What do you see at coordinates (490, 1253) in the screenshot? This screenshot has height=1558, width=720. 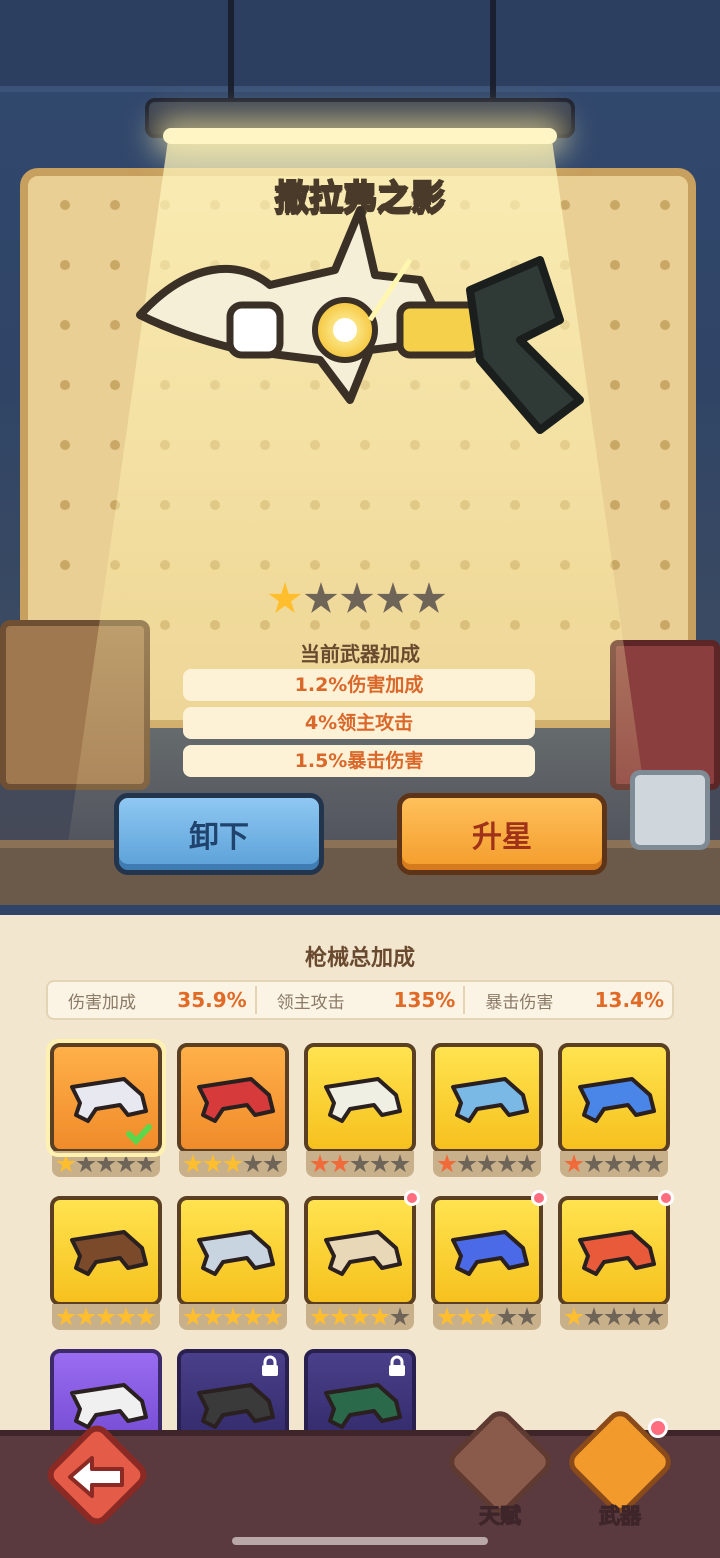 I see `neon-blaster-icon` at bounding box center [490, 1253].